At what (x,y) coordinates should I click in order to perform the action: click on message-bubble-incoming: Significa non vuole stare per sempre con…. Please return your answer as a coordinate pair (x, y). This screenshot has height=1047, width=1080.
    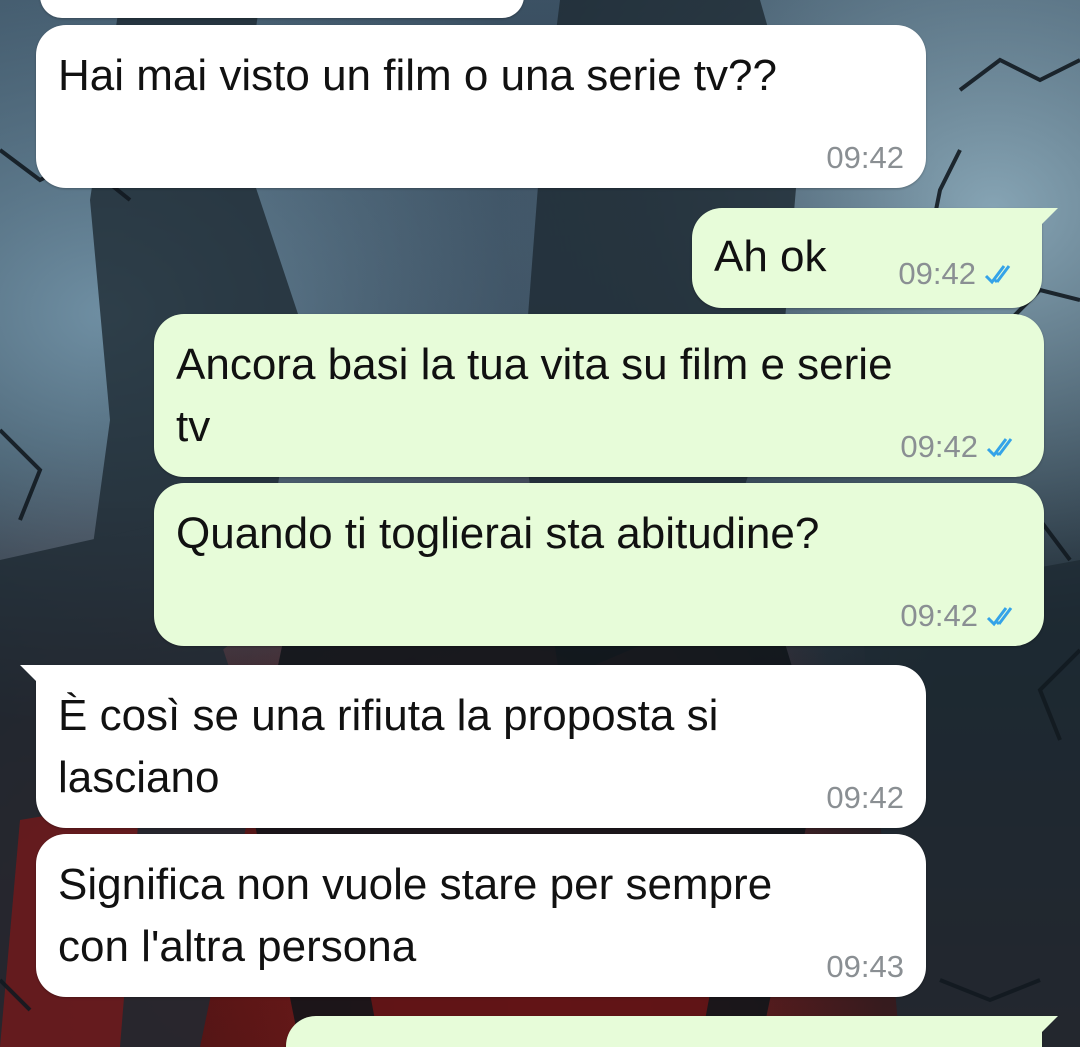
    Looking at the image, I should click on (481, 915).